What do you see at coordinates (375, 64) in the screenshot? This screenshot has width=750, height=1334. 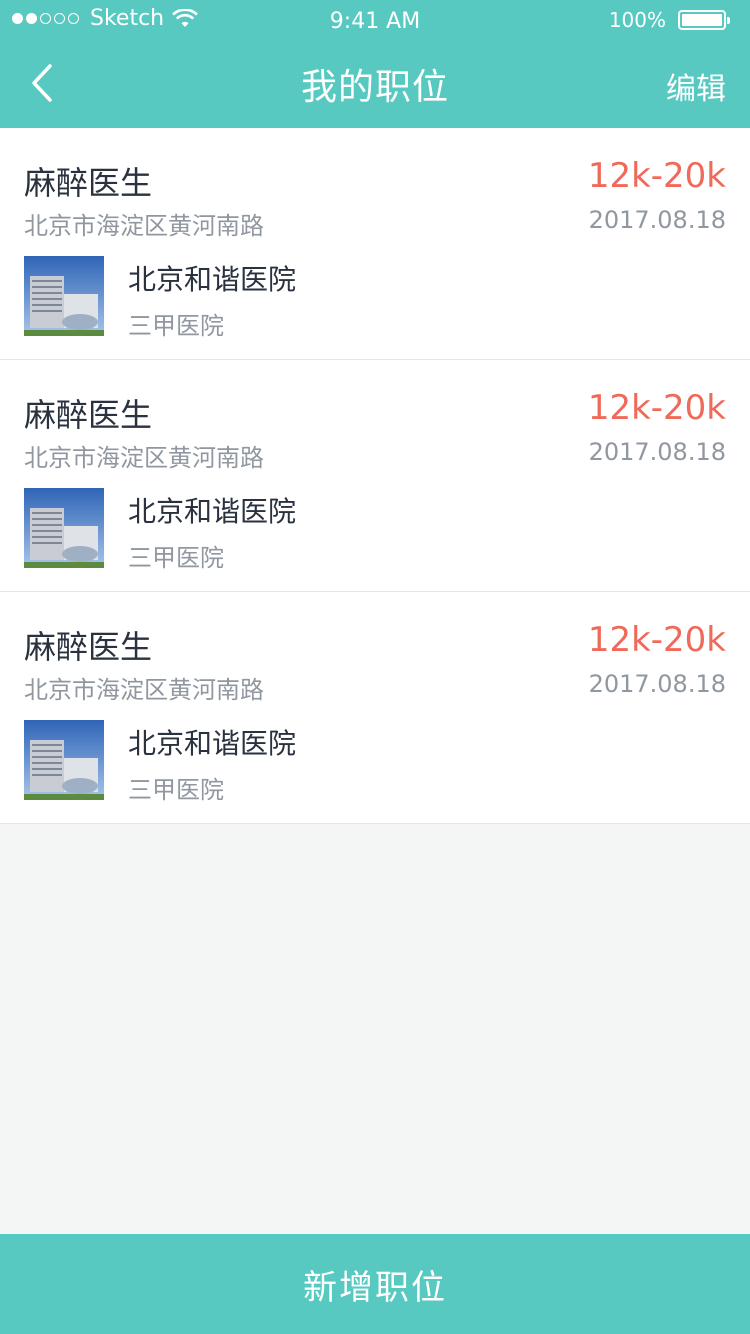 I see `top-bar: Sketch 9:41 AM 100% 我的职位 编辑` at bounding box center [375, 64].